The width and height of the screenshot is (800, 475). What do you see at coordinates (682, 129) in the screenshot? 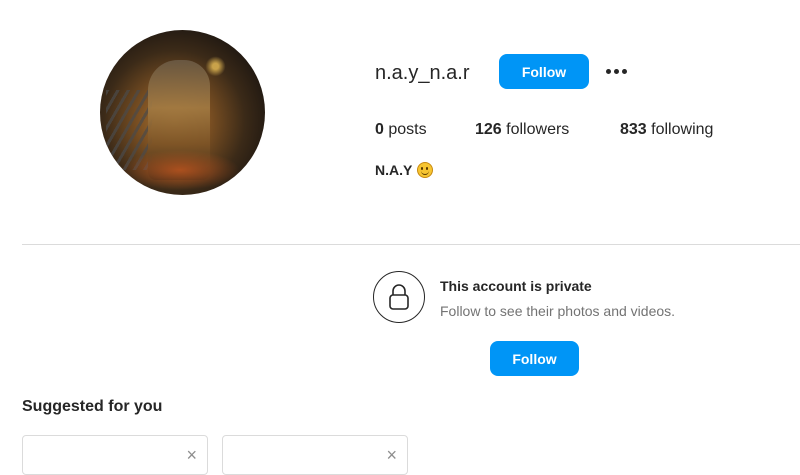
I see `following-label: following` at bounding box center [682, 129].